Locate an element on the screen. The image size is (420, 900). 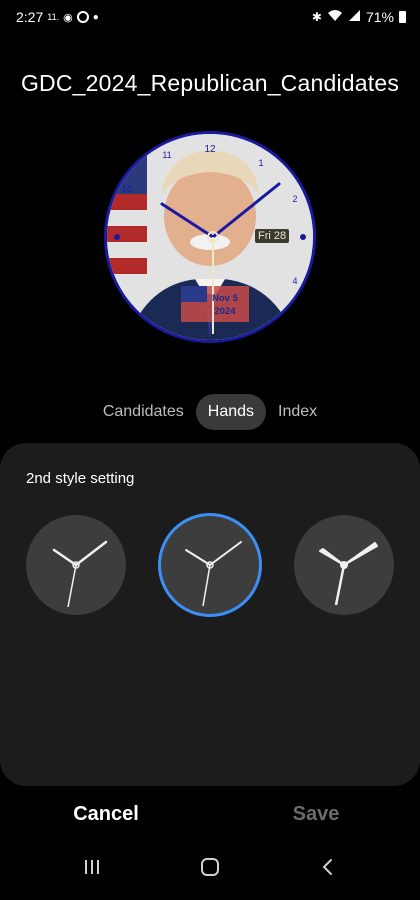
recent-apps-icon is located at coordinates (92, 869).